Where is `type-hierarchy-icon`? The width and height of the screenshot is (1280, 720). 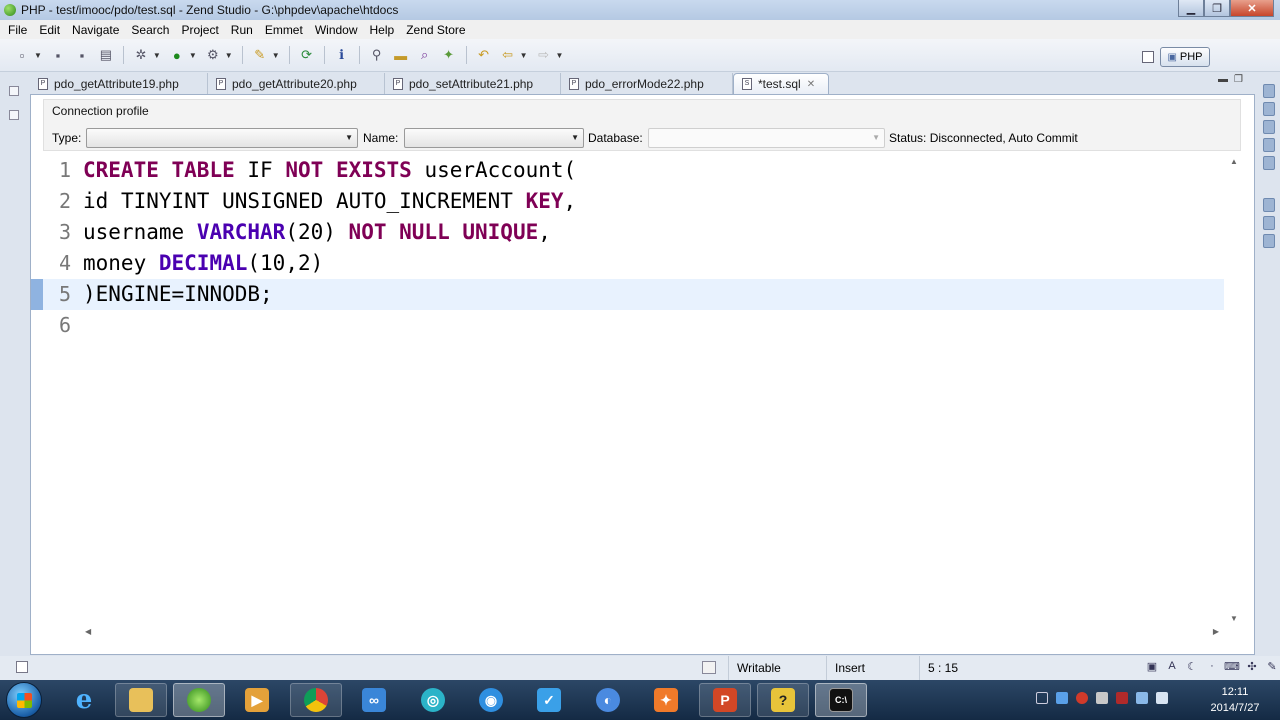
type-hierarchy-icon is located at coordinates (1269, 163).